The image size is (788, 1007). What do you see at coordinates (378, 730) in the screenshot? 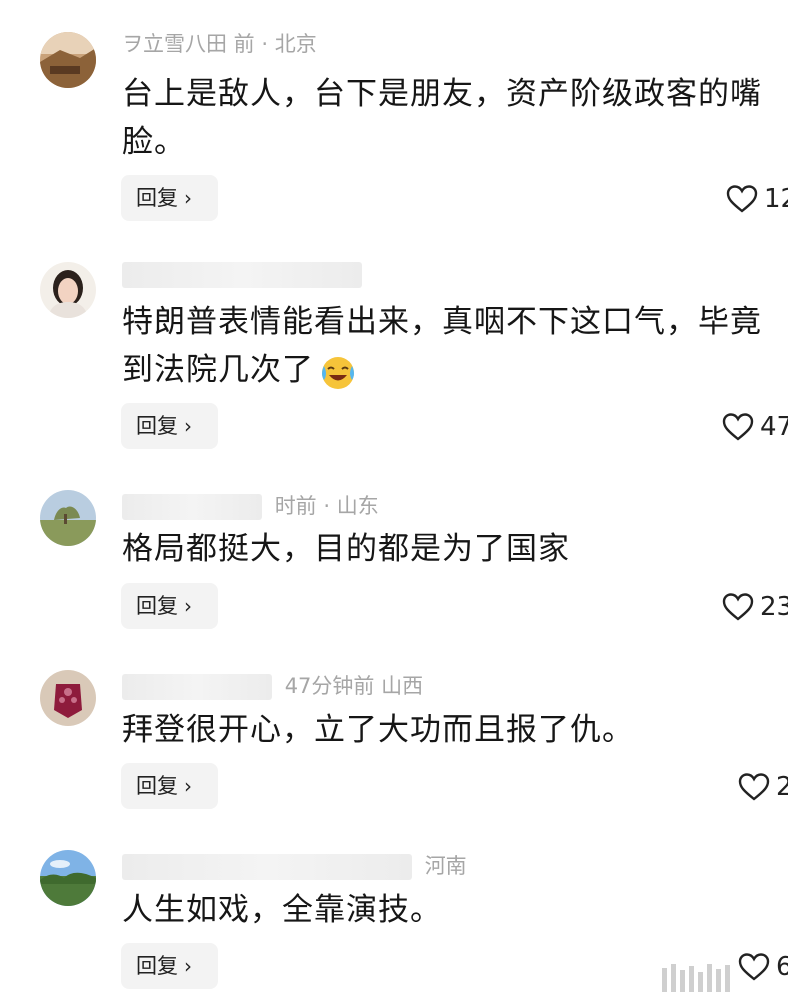
I see `comment-text: 拜登很开心，立了大功而且报了仇。` at bounding box center [378, 730].